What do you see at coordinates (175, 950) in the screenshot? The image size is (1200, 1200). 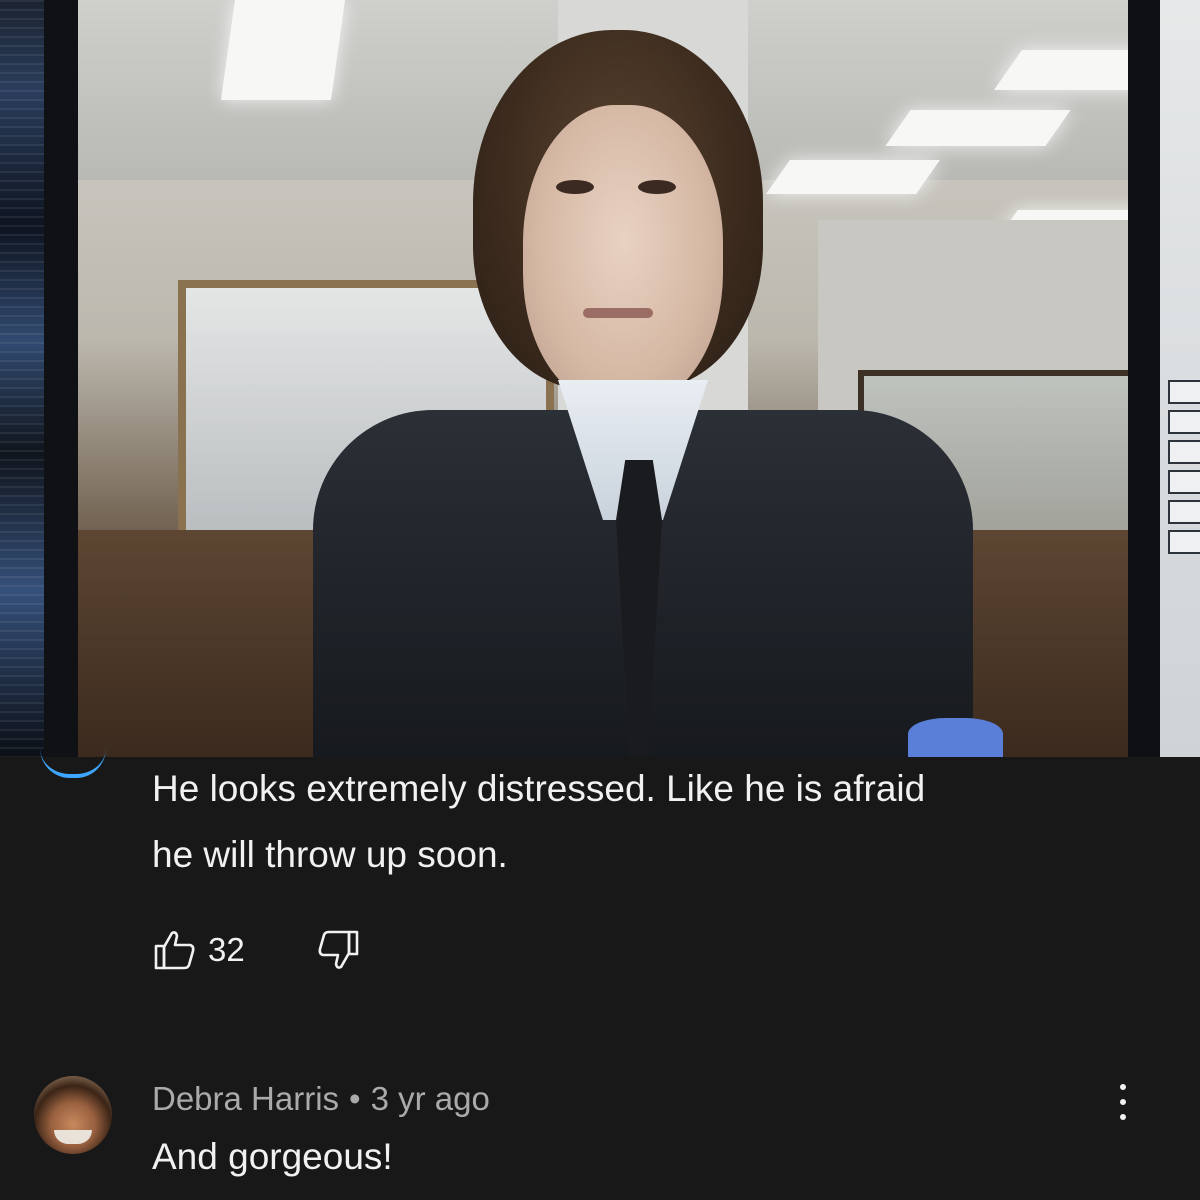 I see `thumbs-up-icon` at bounding box center [175, 950].